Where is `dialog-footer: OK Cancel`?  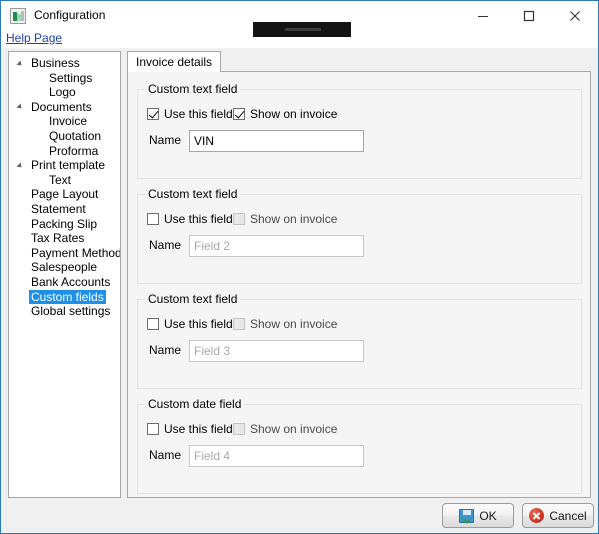
dialog-footer: OK Cancel is located at coordinates (299, 518).